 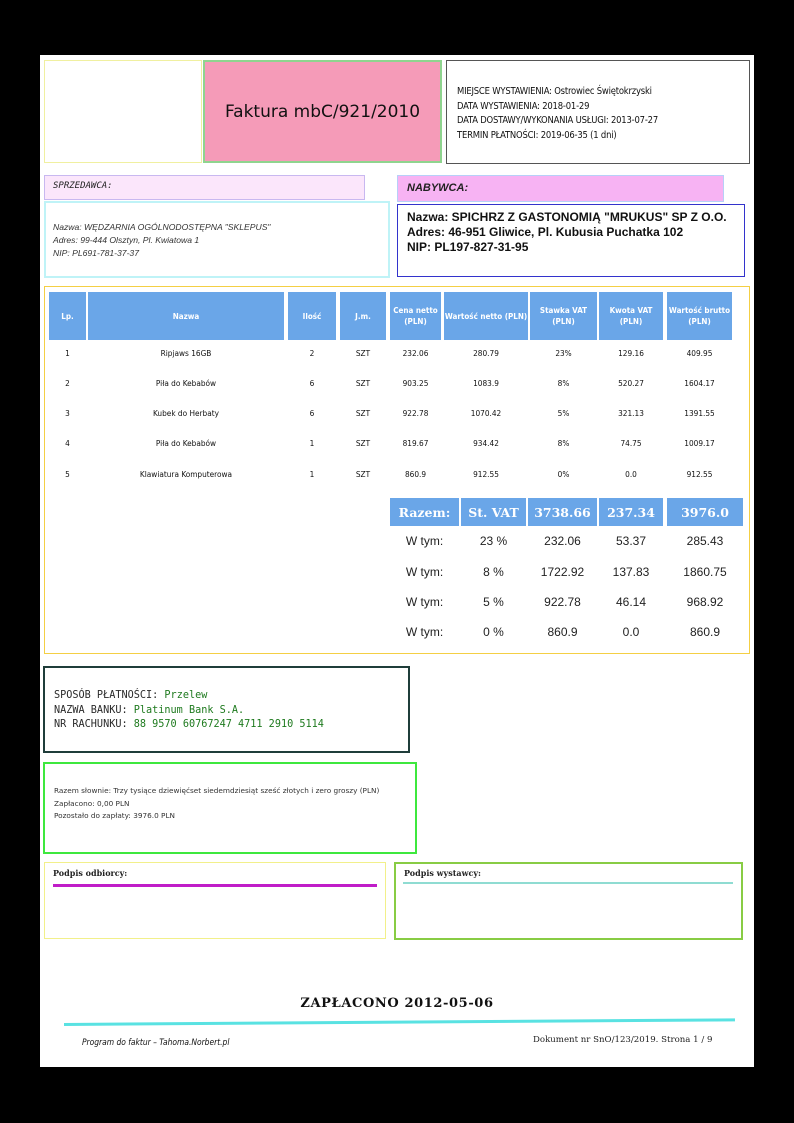 I want to click on table-cell-name: Ripjaws 16GB, so click(x=186, y=353).